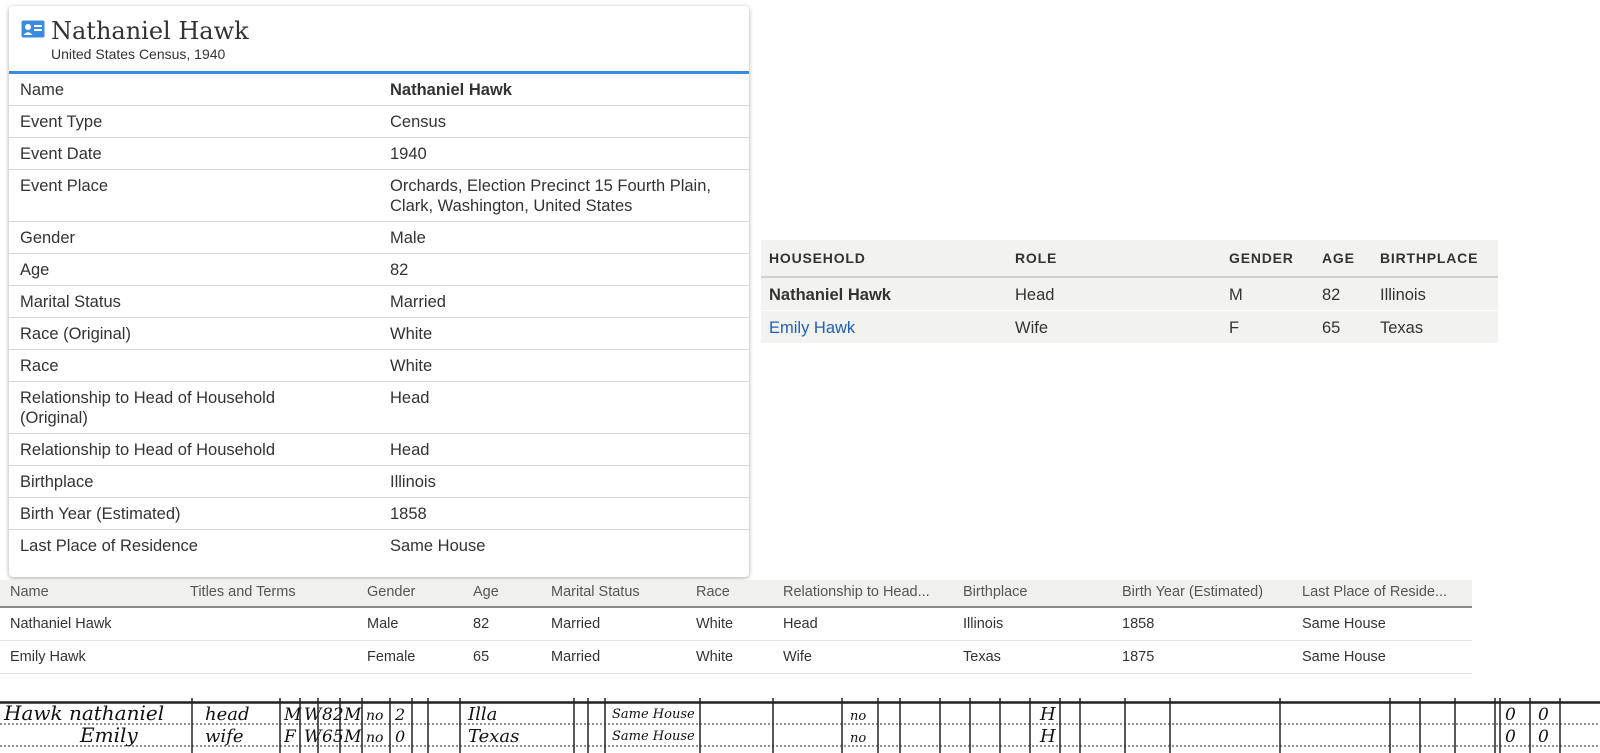 Image resolution: width=1600 pixels, height=753 pixels. I want to click on field-value: 82, so click(399, 270).